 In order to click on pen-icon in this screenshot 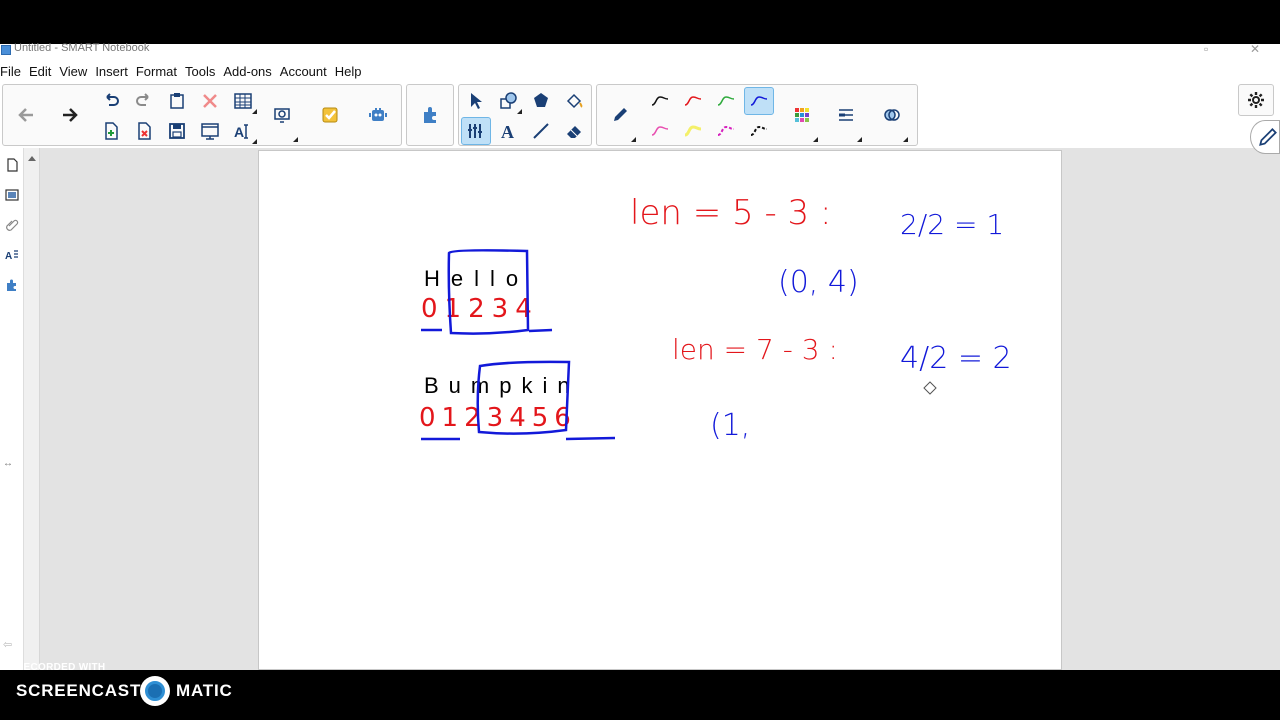, I will do `click(620, 114)`.